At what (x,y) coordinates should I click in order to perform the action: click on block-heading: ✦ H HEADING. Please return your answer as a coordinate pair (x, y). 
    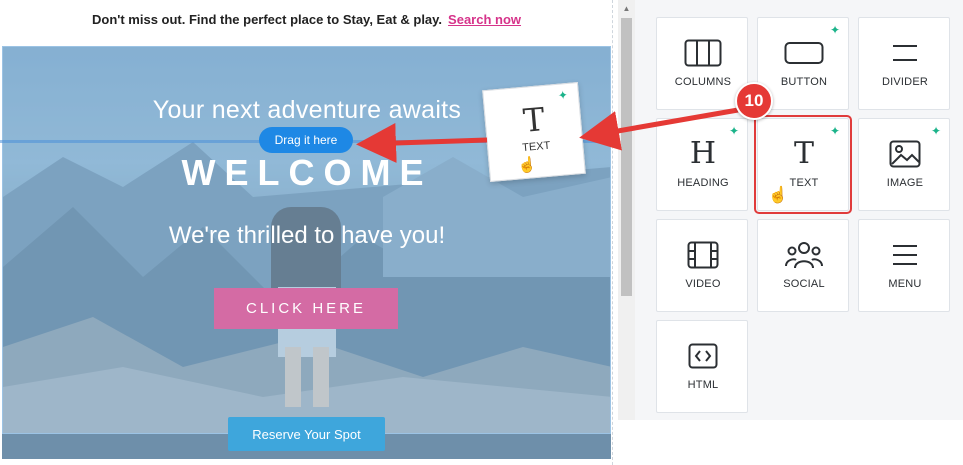
    Looking at the image, I should click on (702, 164).